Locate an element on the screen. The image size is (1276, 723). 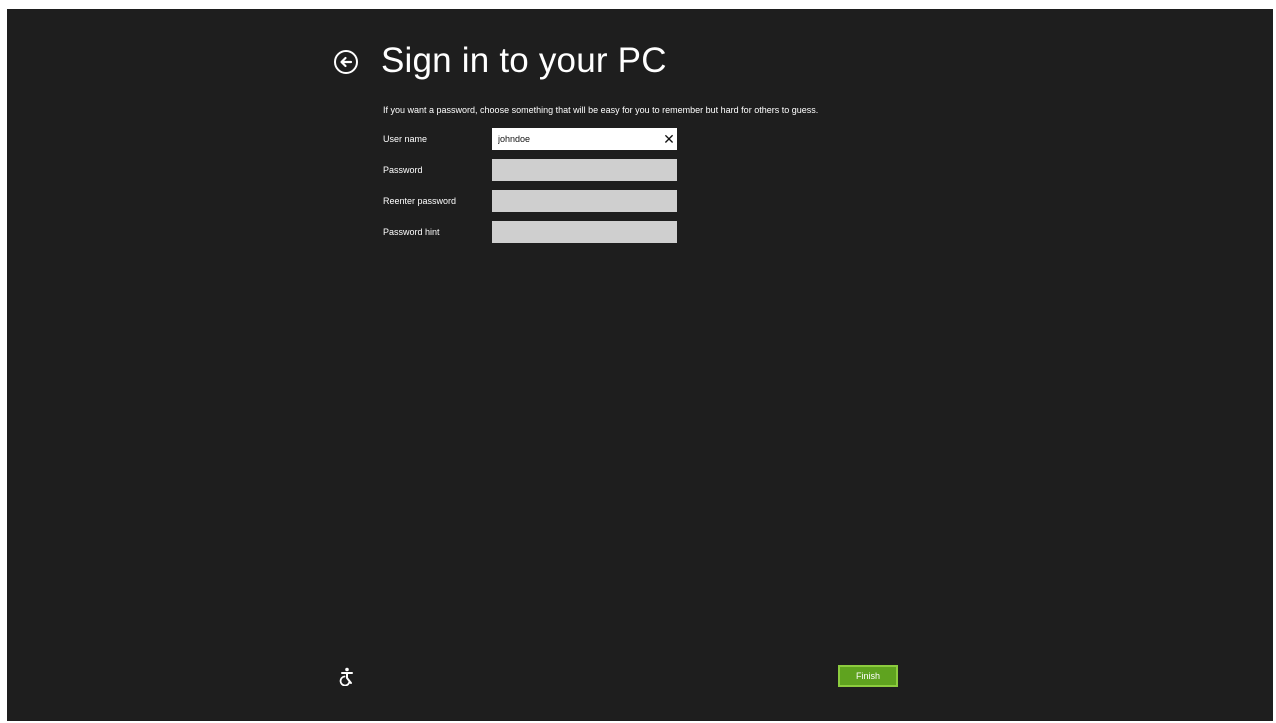
password-hint-row: Password hint is located at coordinates (533, 232).